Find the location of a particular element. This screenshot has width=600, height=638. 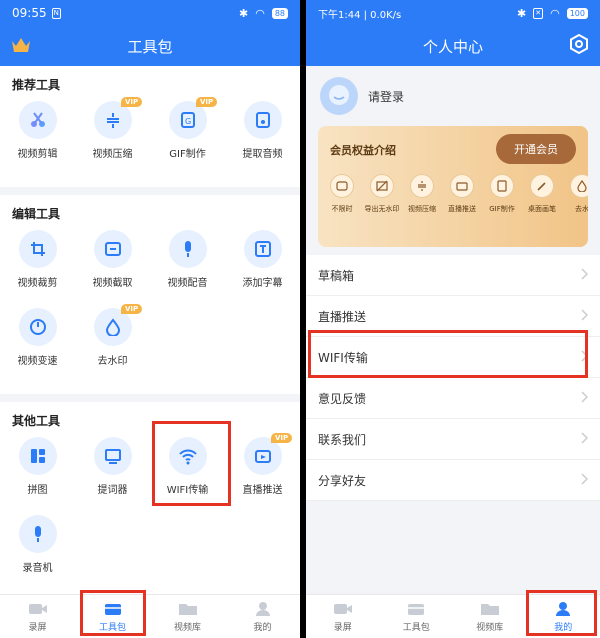

tool-remove-watermark: VIP 去水印 is located at coordinates (112, 345).